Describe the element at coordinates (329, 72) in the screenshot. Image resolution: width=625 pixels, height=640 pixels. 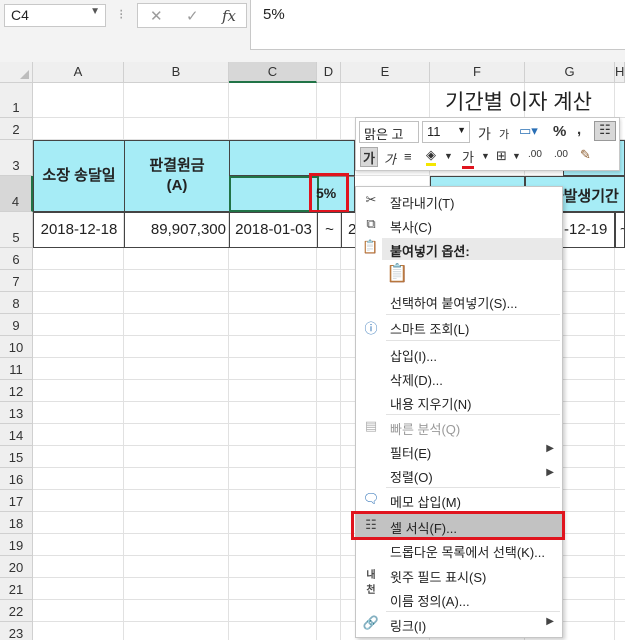
I see `column-header-d: D` at that location.